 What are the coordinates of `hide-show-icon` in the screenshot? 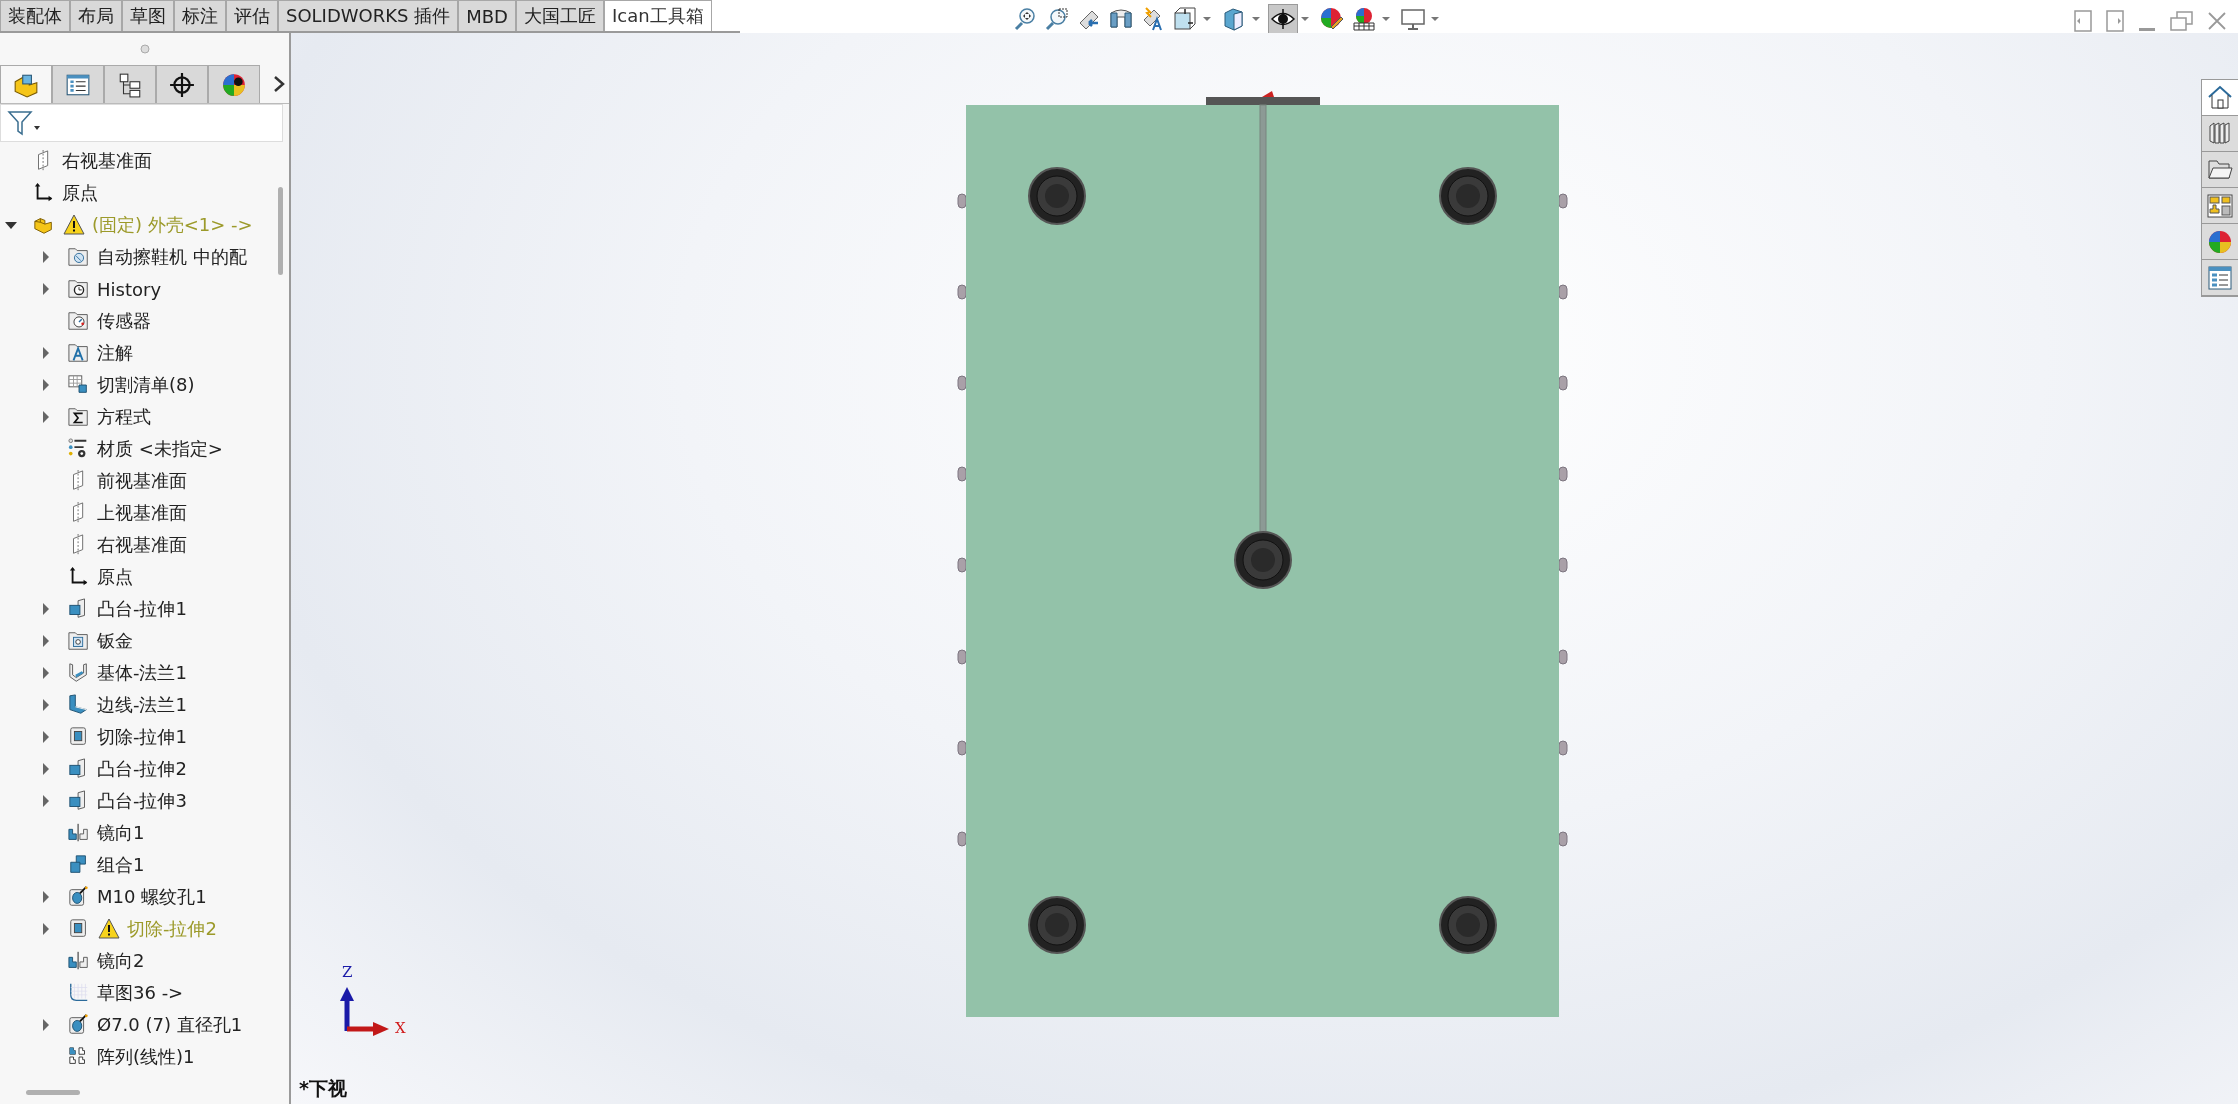 It's located at (1283, 19).